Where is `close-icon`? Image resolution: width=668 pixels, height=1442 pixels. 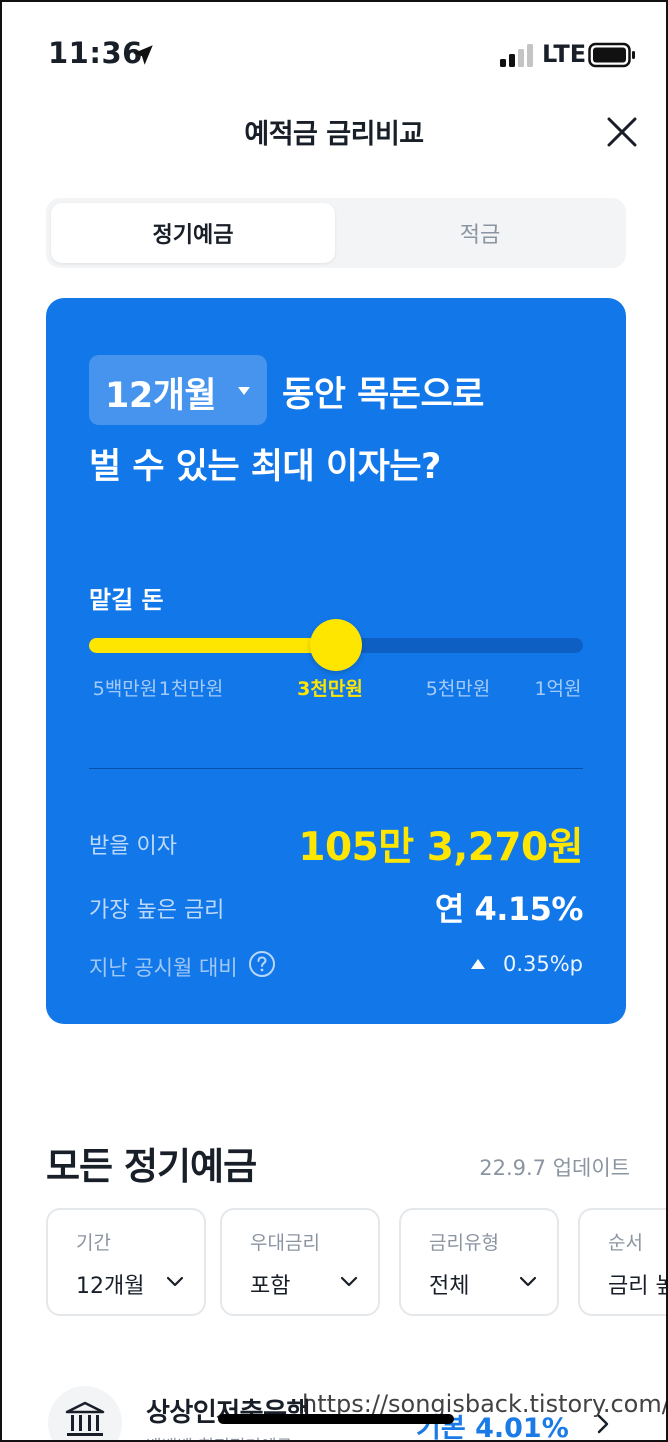
close-icon is located at coordinates (622, 132).